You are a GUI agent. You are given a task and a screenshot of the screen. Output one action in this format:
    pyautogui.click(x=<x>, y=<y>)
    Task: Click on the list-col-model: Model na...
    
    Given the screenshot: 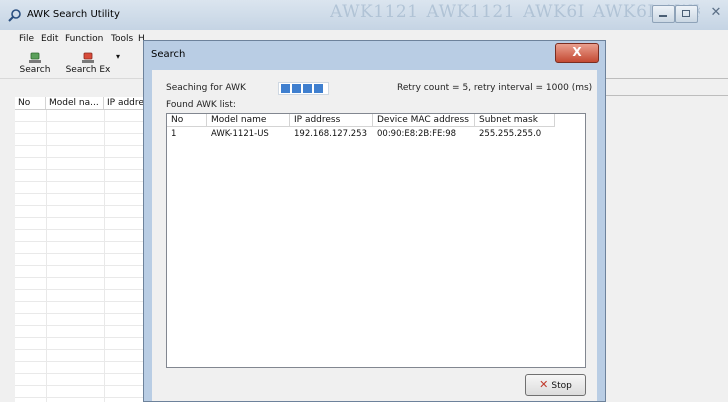 What is the action you would take?
    pyautogui.click(x=75, y=103)
    